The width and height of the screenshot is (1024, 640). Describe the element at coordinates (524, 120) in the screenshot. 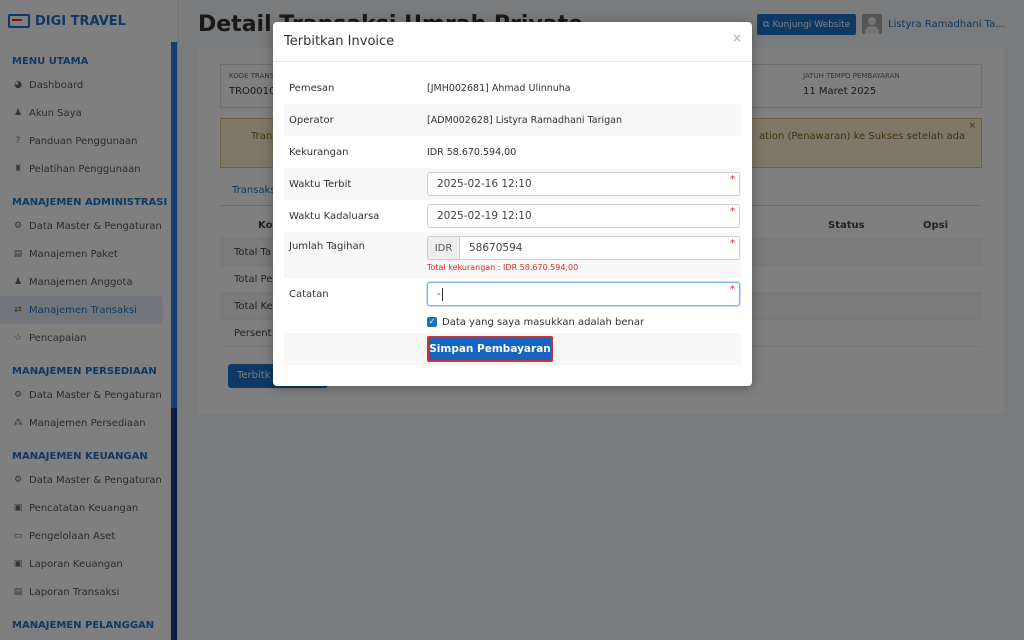

I see `operator-value: [ADM002628] Listyra Ramadhani Tarigan` at that location.